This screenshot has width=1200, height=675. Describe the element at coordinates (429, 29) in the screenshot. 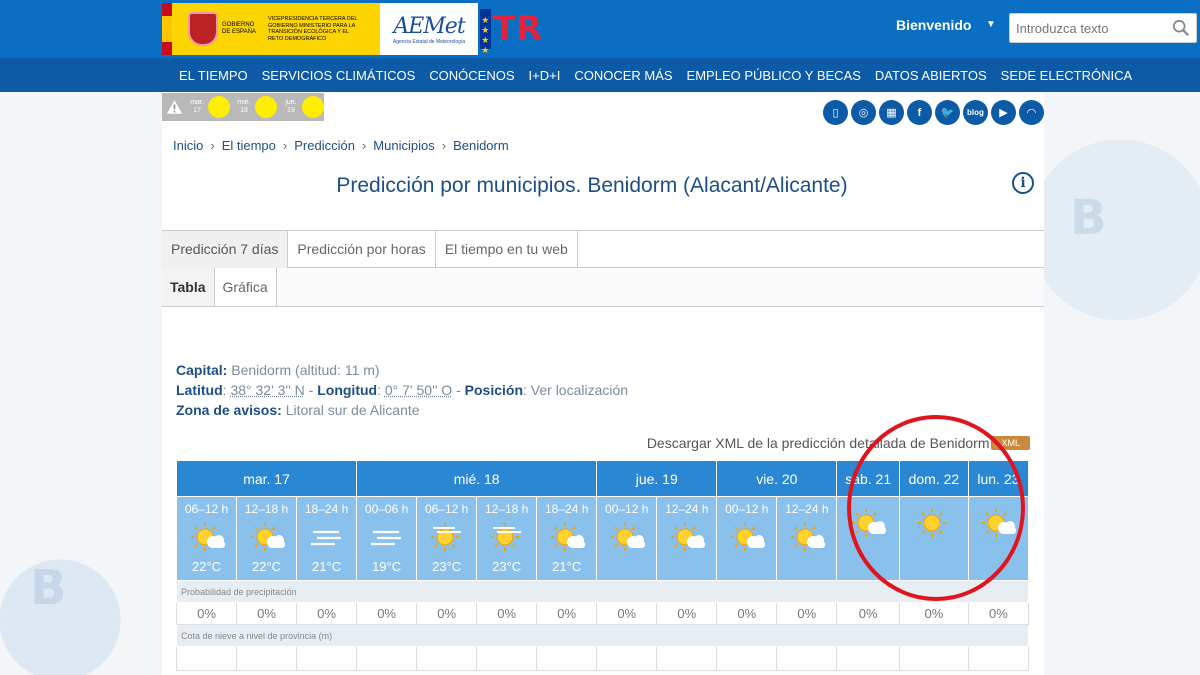

I see `aemet-logo: AEMet Agencia Estatal de Meteorología` at that location.